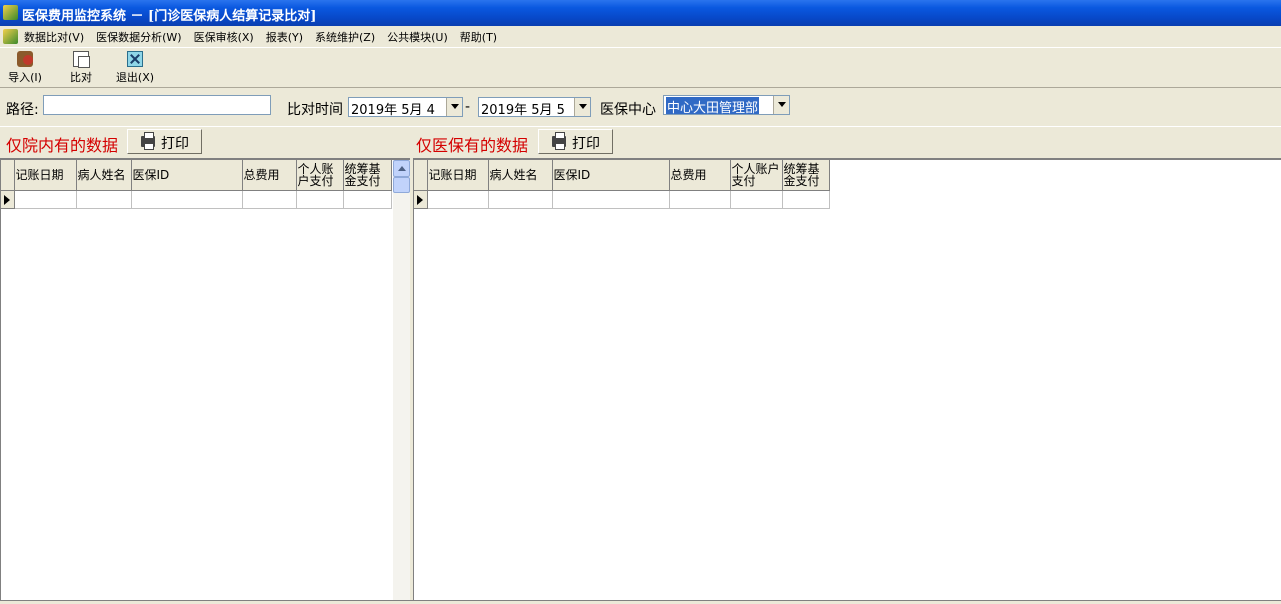 This screenshot has width=1281, height=604. Describe the element at coordinates (157, 105) in the screenshot. I see `path-input` at that location.